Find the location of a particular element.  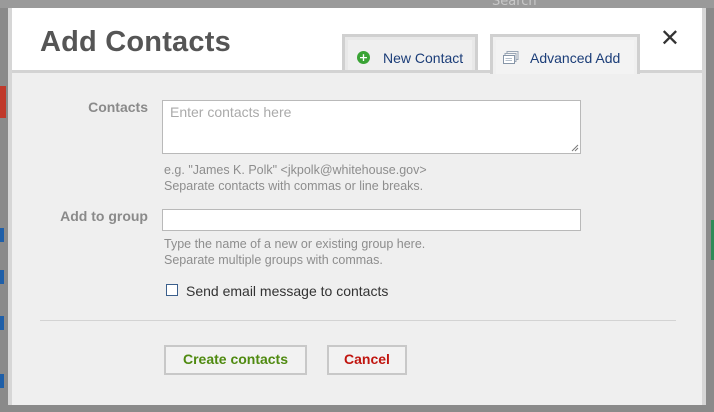

resize-grip-icon is located at coordinates (575, 148).